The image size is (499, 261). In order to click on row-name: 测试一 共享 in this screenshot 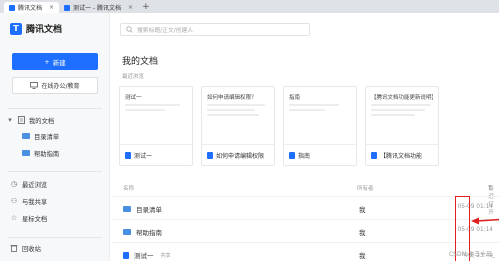, I will do `click(147, 255)`.